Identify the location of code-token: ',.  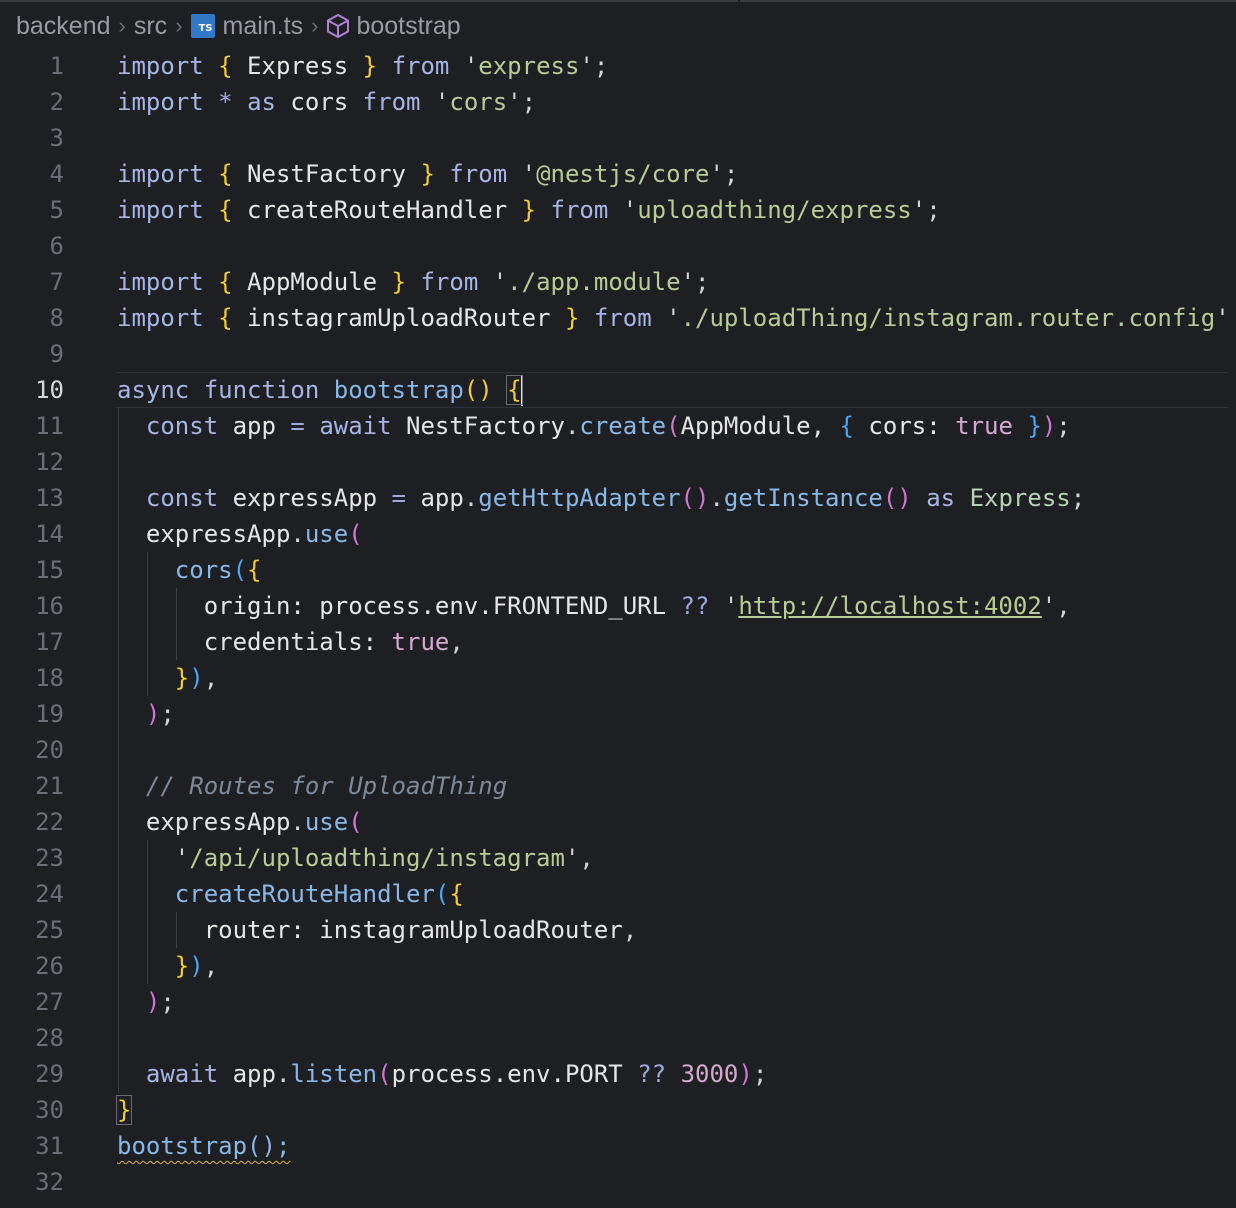
(1056, 606).